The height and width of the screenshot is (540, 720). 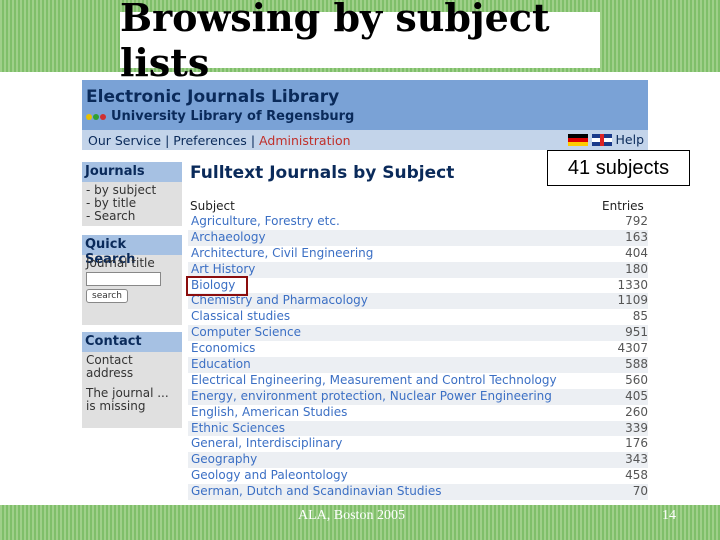 I want to click on biology-highlight-box, so click(x=217, y=286).